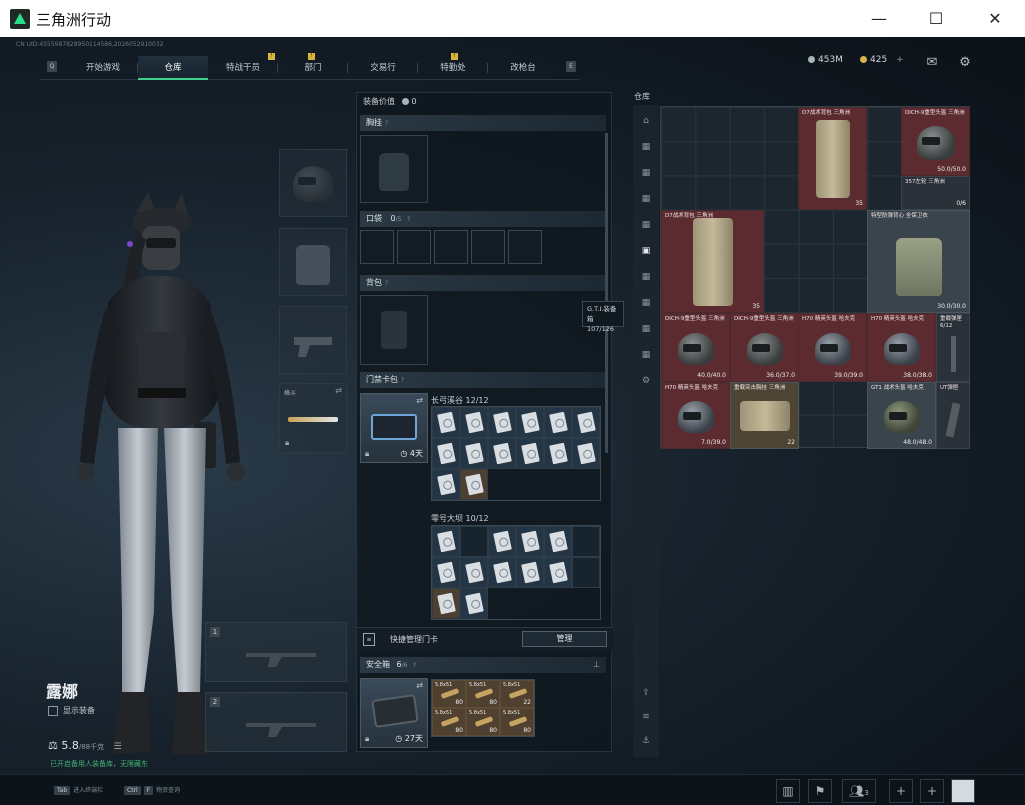 The width and height of the screenshot is (1025, 805). Describe the element at coordinates (504, 66) in the screenshot. I see `tab-gunsmith: 改枪台 !` at that location.